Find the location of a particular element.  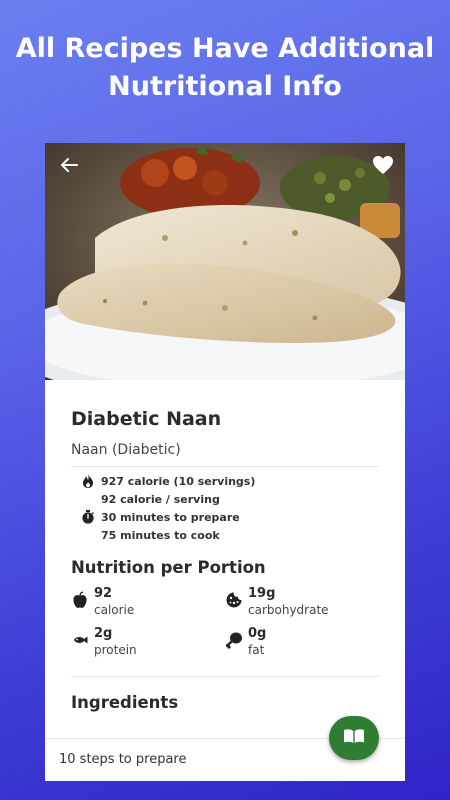

fat-value: 0g is located at coordinates (257, 633).